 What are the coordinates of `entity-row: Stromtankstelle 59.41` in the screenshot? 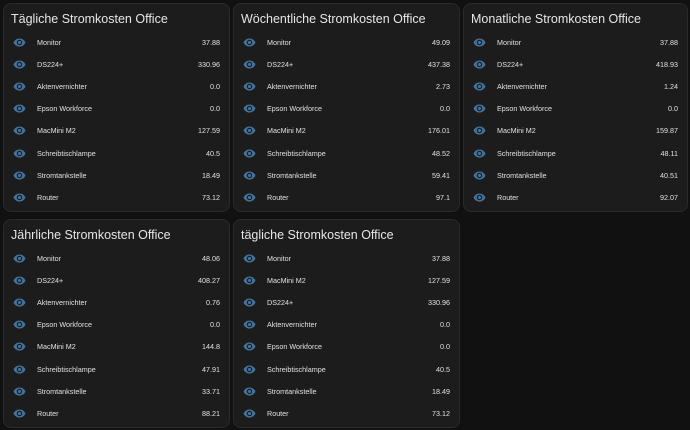 It's located at (346, 175).